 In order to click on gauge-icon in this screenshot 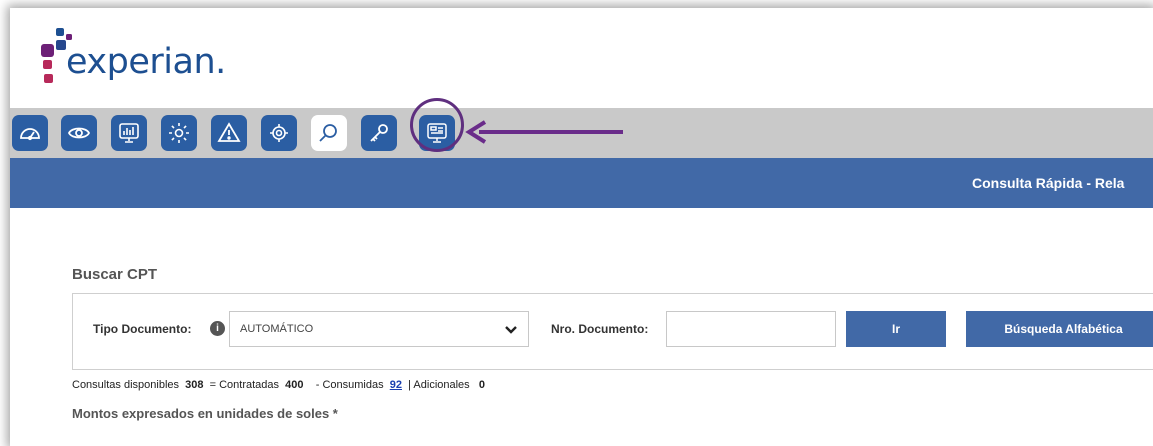, I will do `click(30, 134)`.